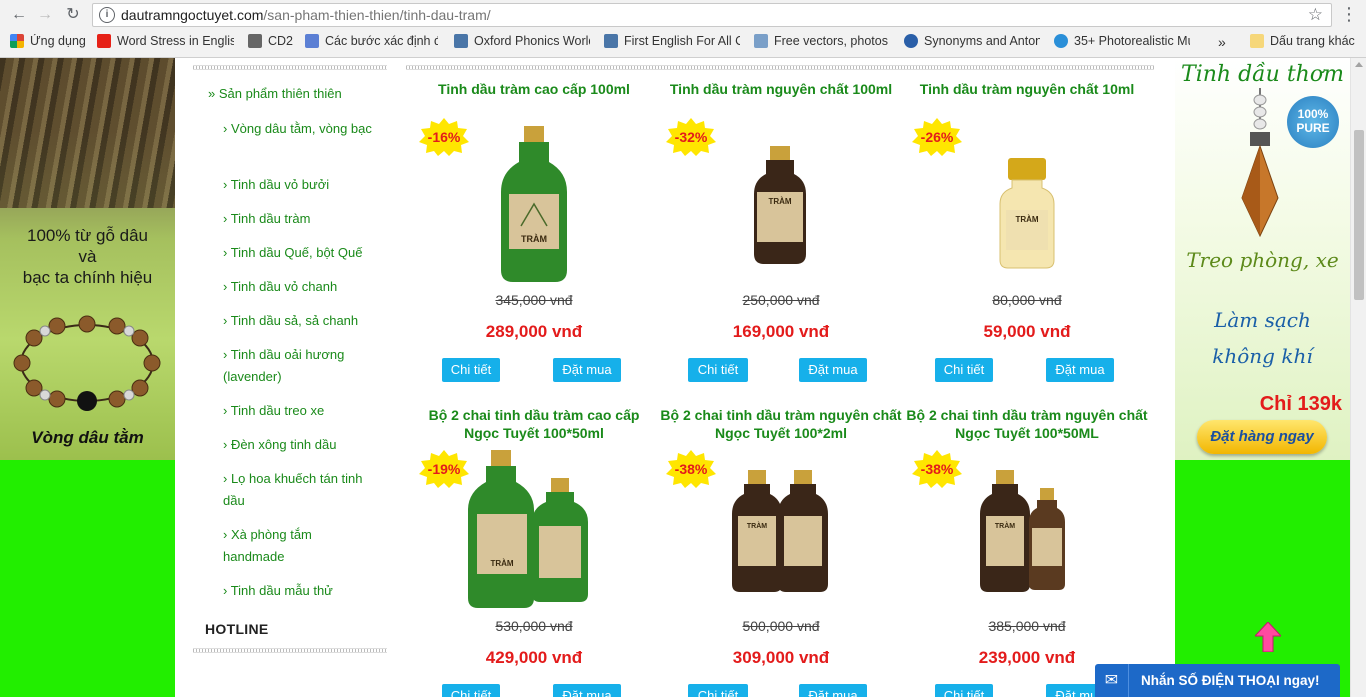 This screenshot has width=1366, height=697. Describe the element at coordinates (298, 185) in the screenshot. I see `menu-item: › Tinh dầu vỏ bưởi` at that location.